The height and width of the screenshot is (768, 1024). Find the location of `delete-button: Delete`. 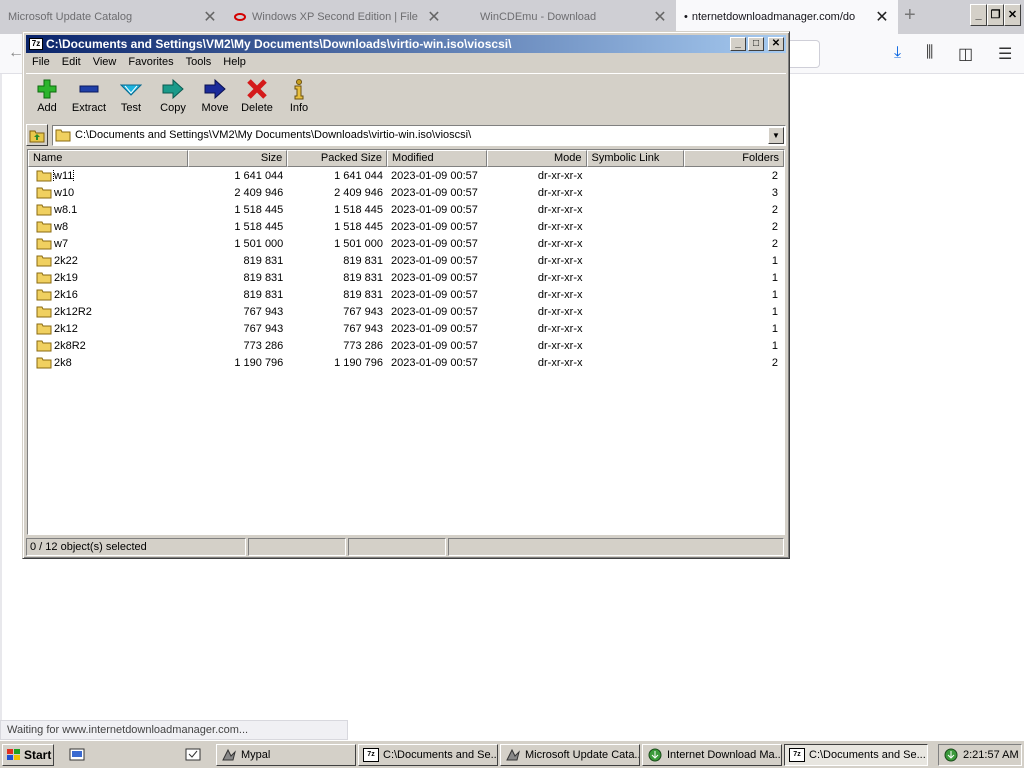

delete-button: Delete is located at coordinates (257, 96).